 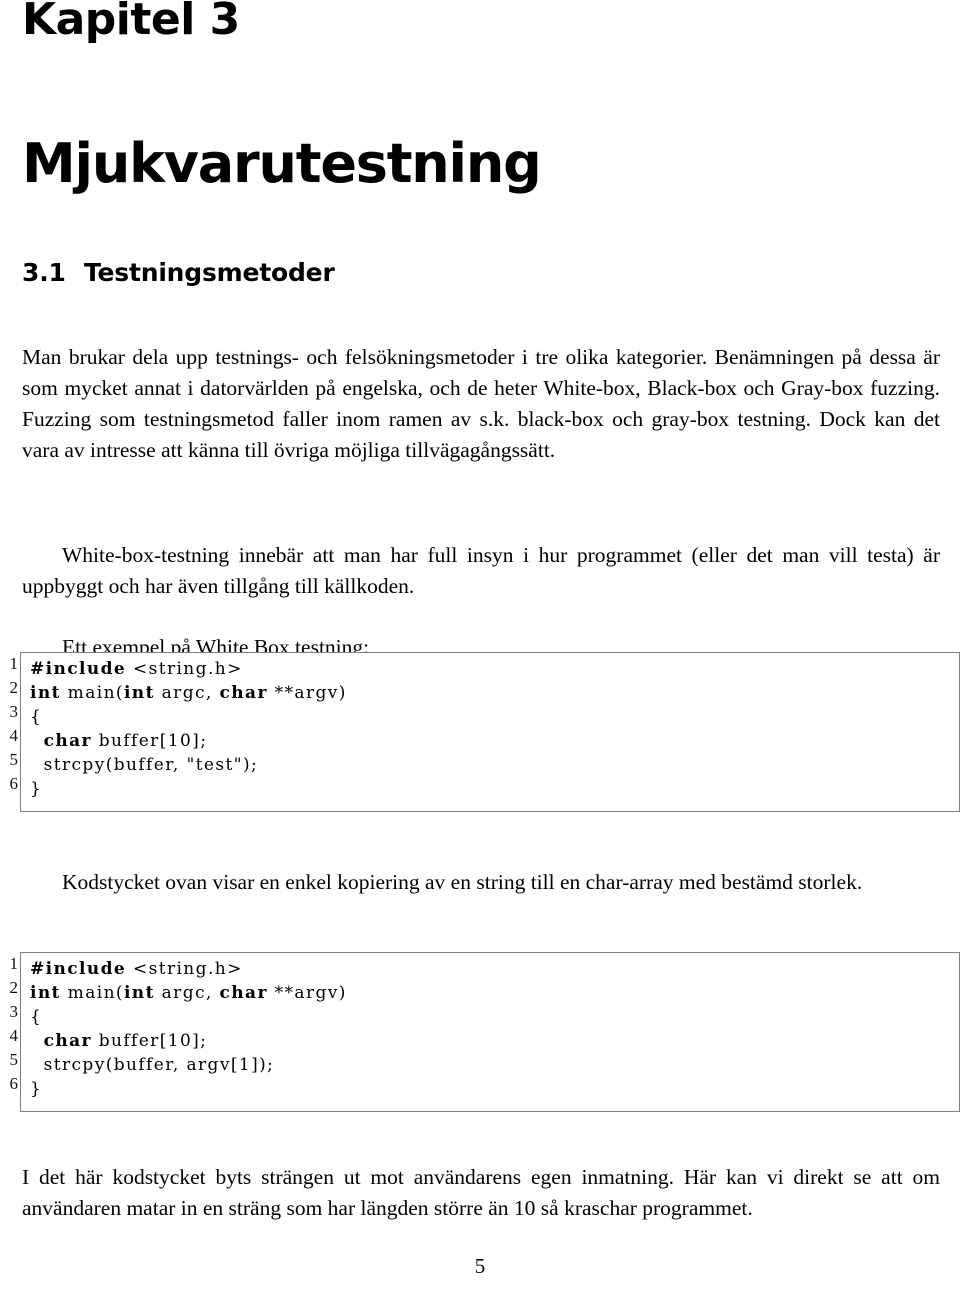 I want to click on chapter-title: Mjukvarutestning, so click(x=282, y=164).